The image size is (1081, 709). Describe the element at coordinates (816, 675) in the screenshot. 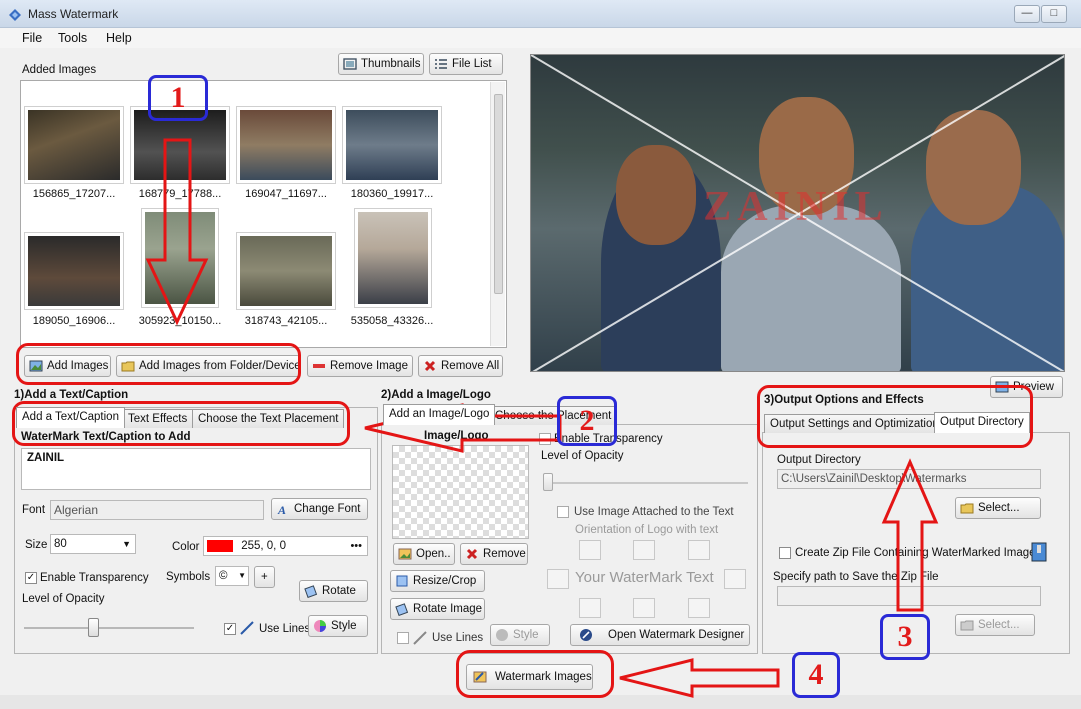

I see `annotation-number-4: 4` at that location.